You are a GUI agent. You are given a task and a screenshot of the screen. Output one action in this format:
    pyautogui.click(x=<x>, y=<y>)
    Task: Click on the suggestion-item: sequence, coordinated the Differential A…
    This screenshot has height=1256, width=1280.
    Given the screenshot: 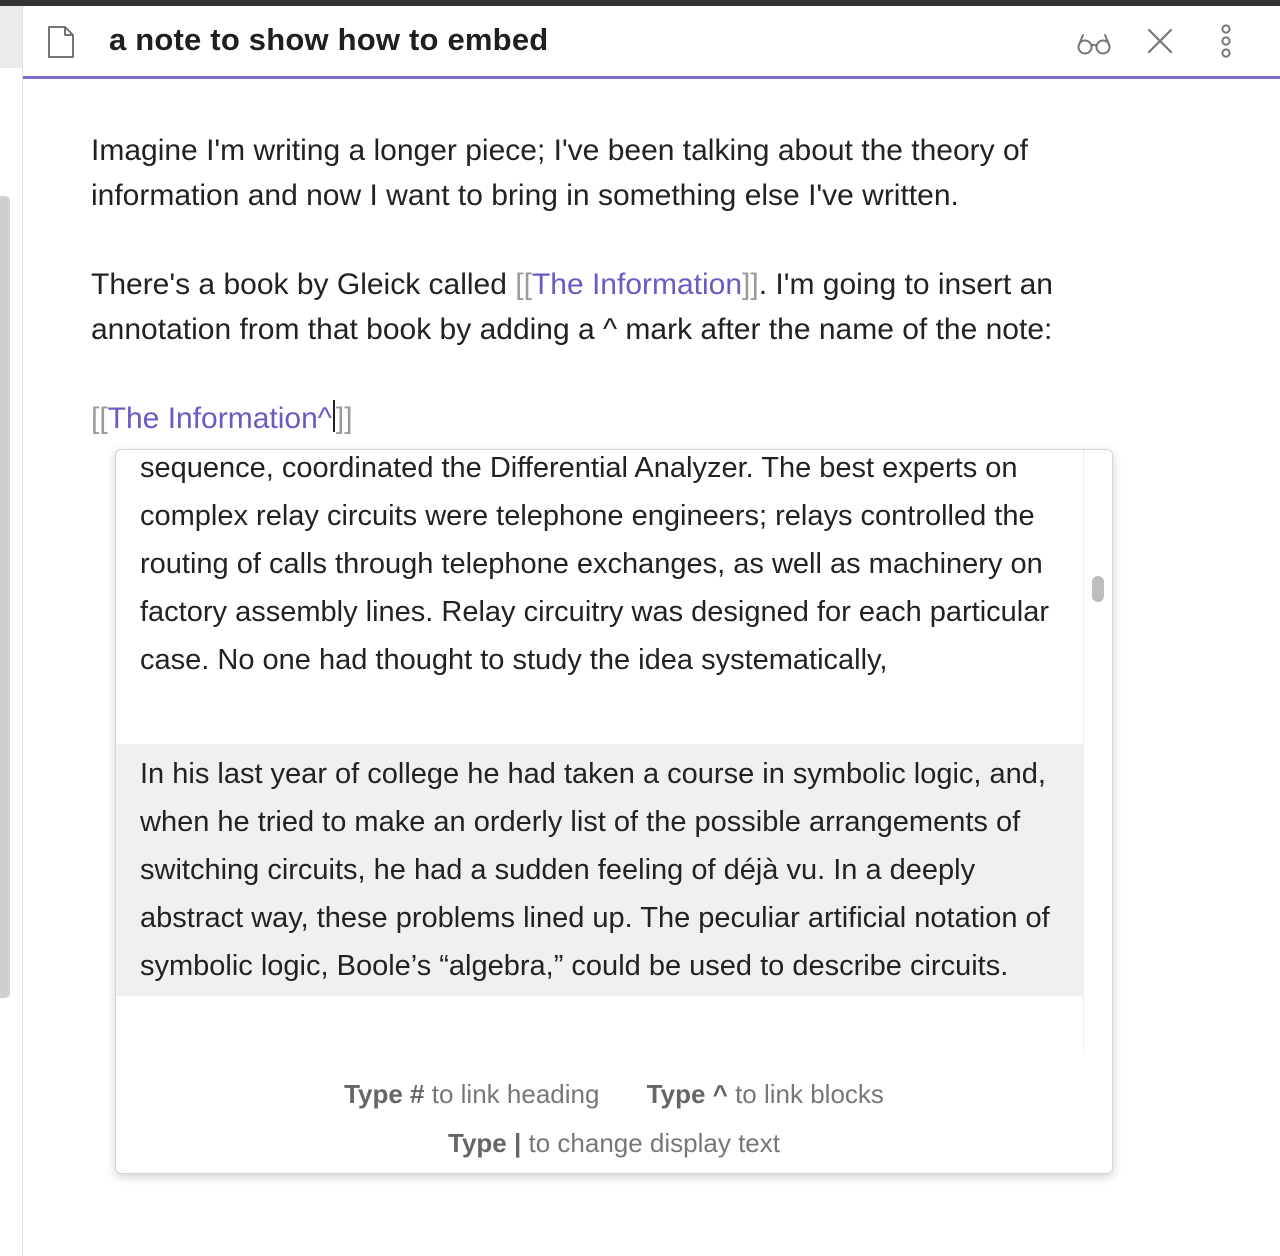 What is the action you would take?
    pyautogui.click(x=599, y=567)
    